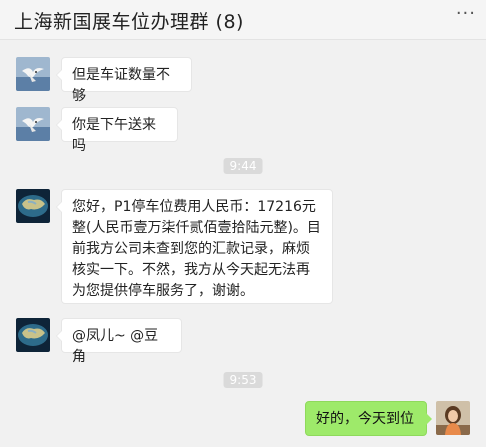 The image size is (486, 447). What do you see at coordinates (365, 419) in the screenshot?
I see `message-text: 好的，今天到位` at bounding box center [365, 419].